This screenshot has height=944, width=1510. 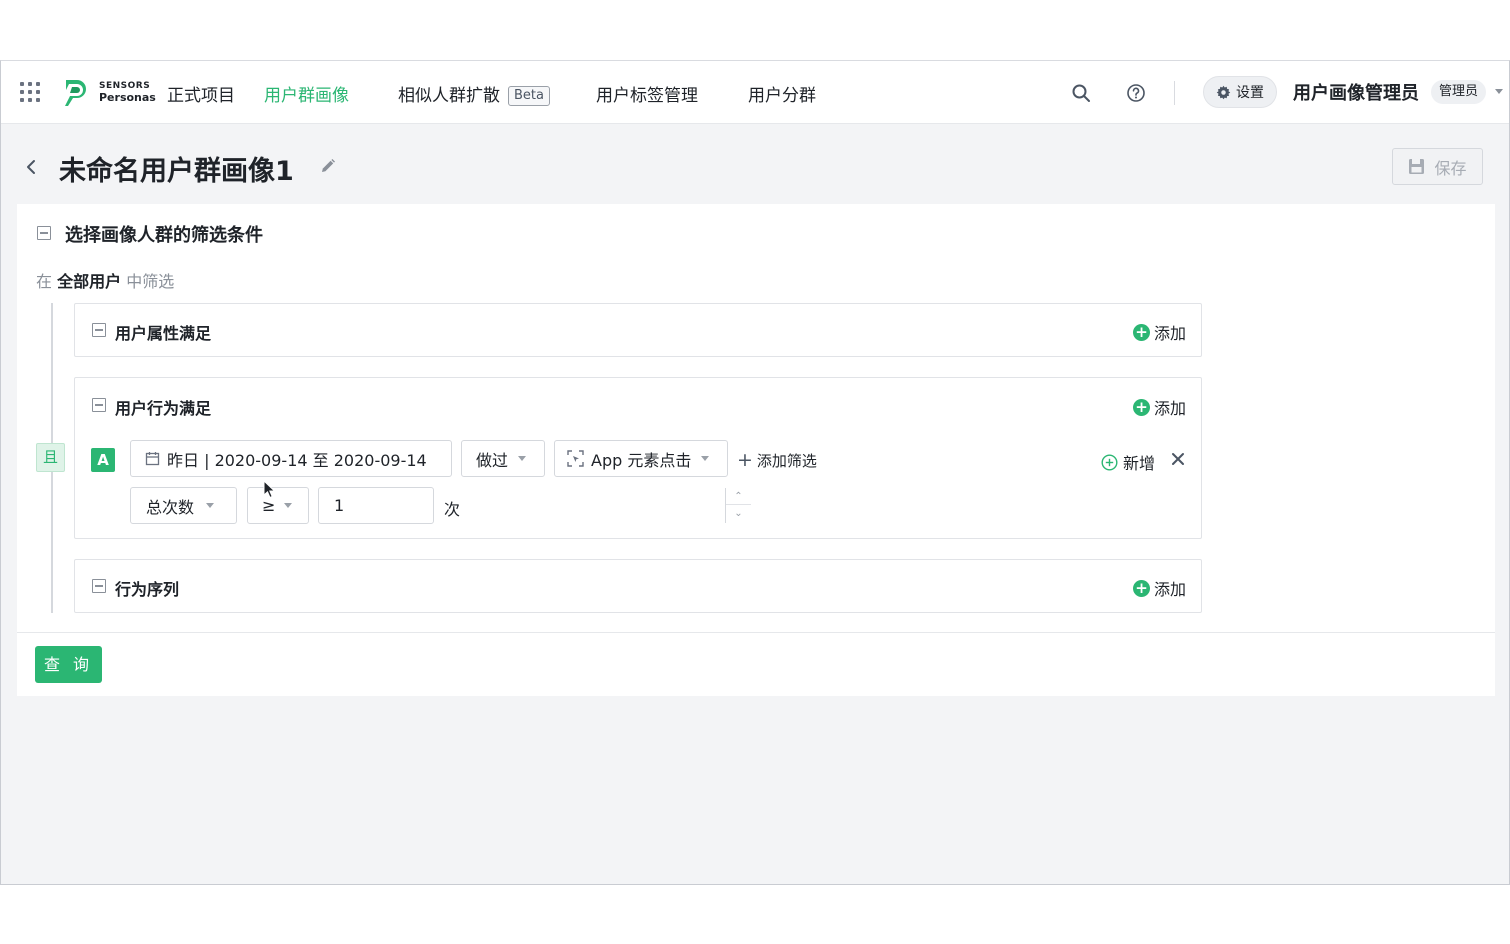 I want to click on save-button: 保存, so click(x=1437, y=166).